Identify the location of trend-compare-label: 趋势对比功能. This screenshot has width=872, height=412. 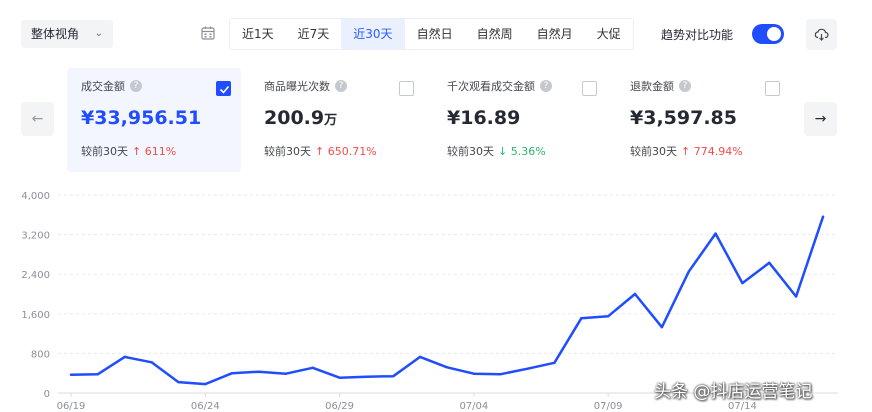
(697, 35).